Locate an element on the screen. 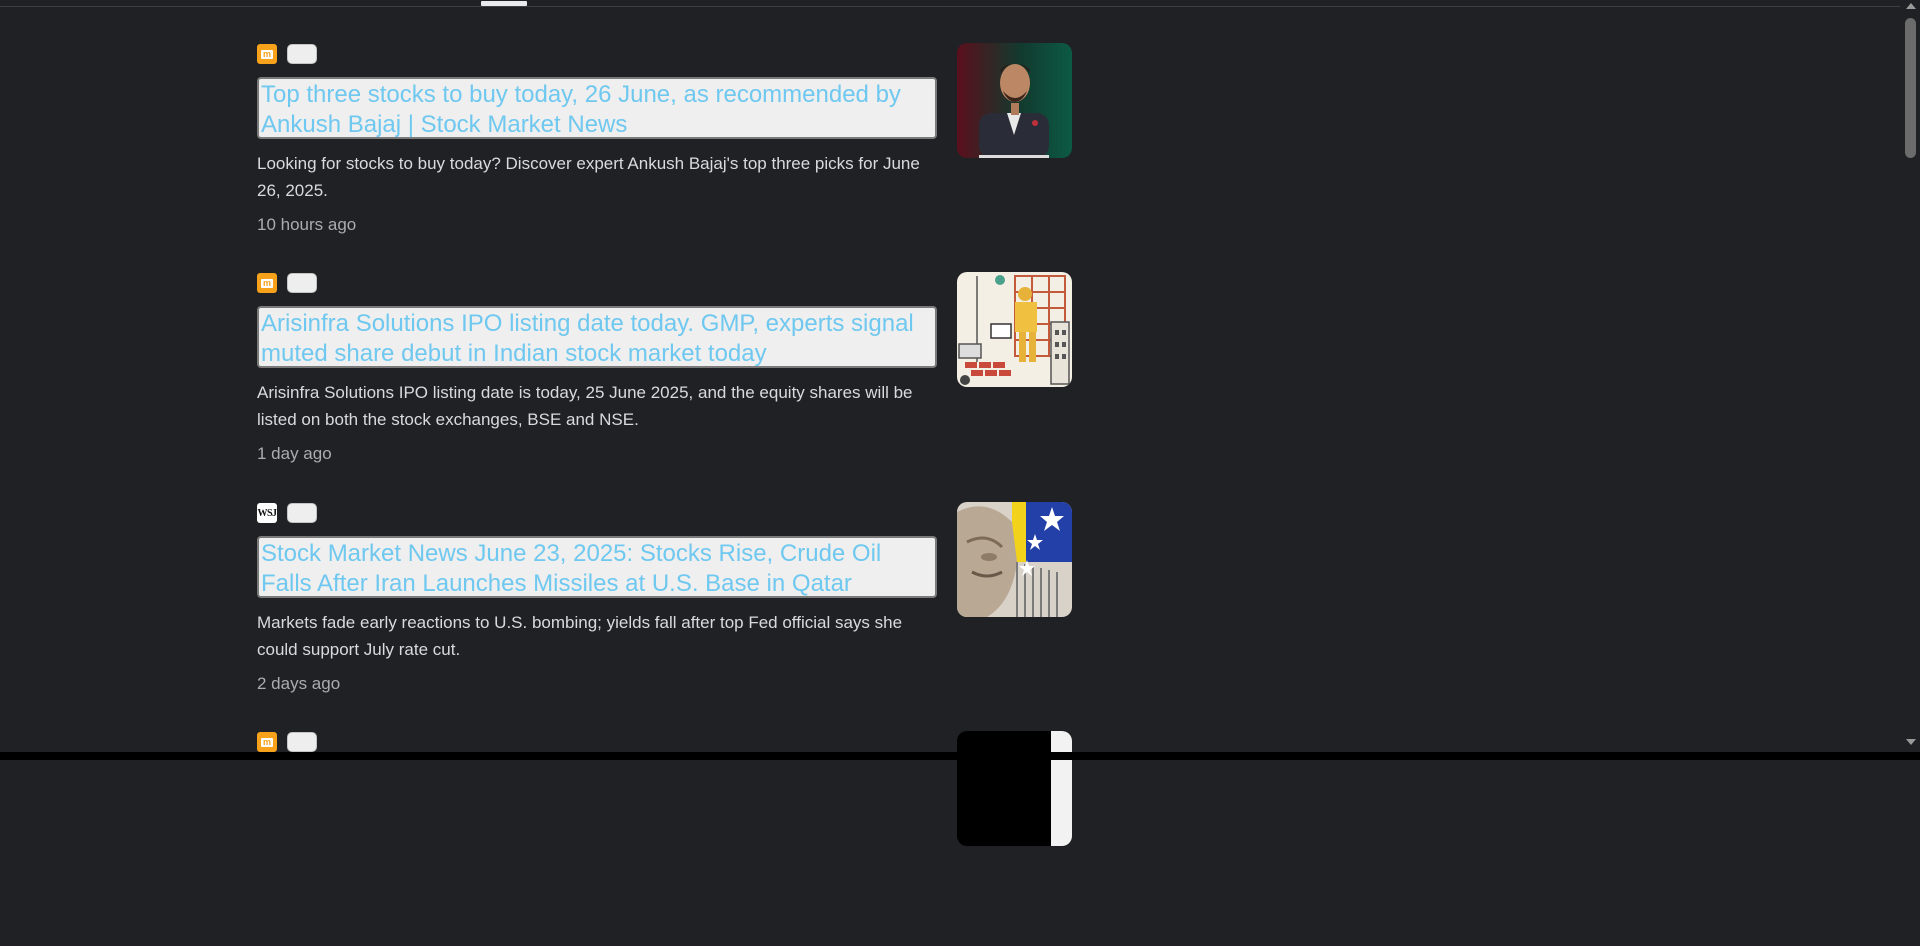 The image size is (1920, 946). timestamp: 2 days ago is located at coordinates (299, 683).